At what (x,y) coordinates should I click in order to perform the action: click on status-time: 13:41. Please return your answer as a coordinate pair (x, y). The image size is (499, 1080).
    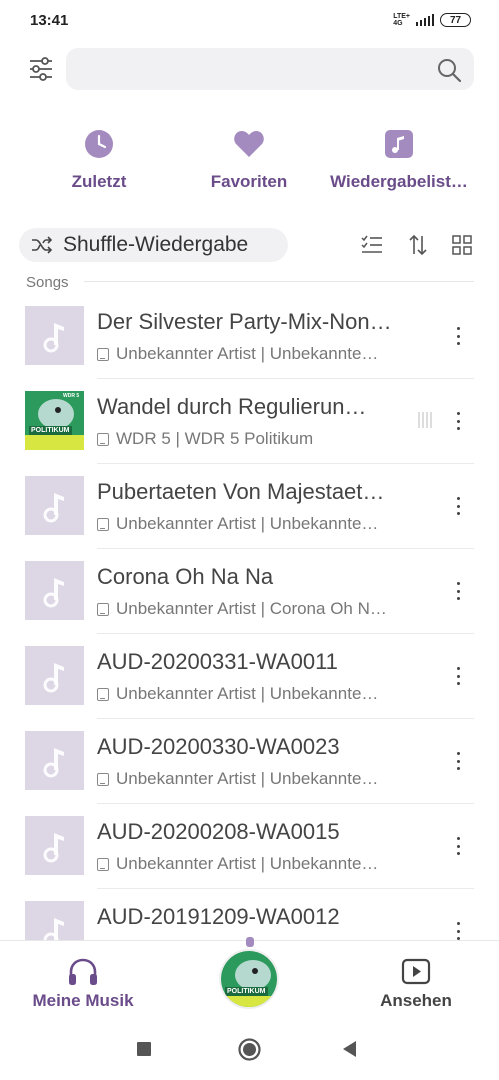
    Looking at the image, I should click on (49, 20).